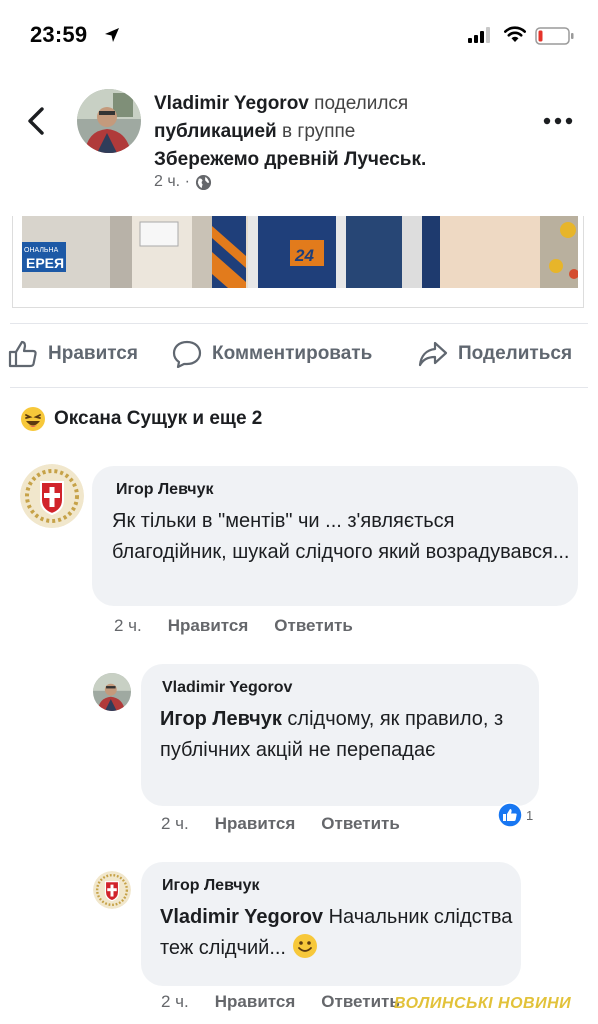 Image resolution: width=598 pixels, height=1024 pixels. What do you see at coordinates (187, 354) in the screenshot?
I see `comment-bubble-icon` at bounding box center [187, 354].